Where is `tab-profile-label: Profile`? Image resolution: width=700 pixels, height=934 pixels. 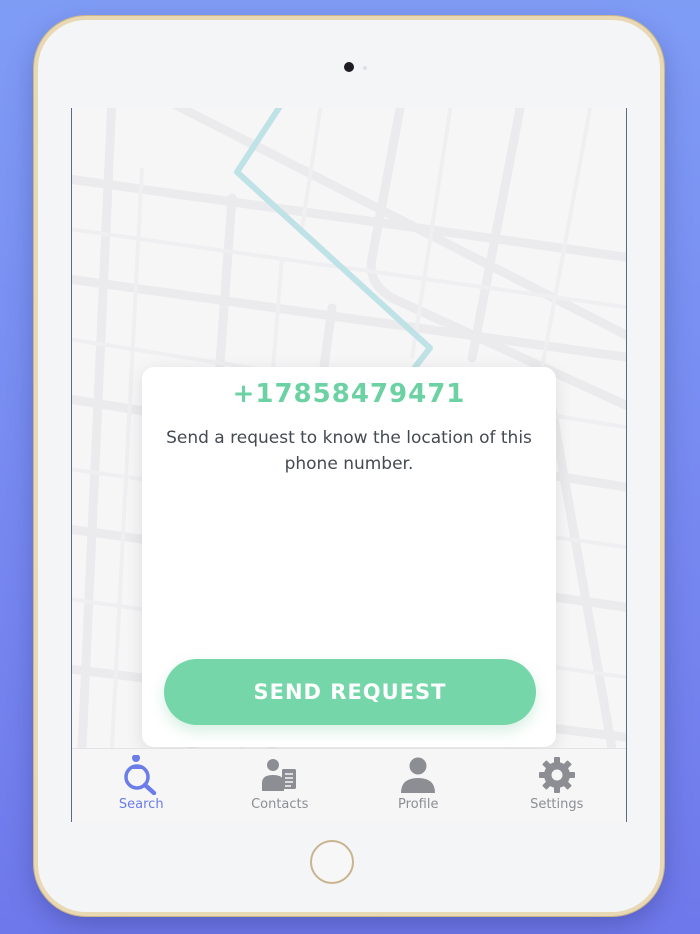 tab-profile-label: Profile is located at coordinates (418, 804).